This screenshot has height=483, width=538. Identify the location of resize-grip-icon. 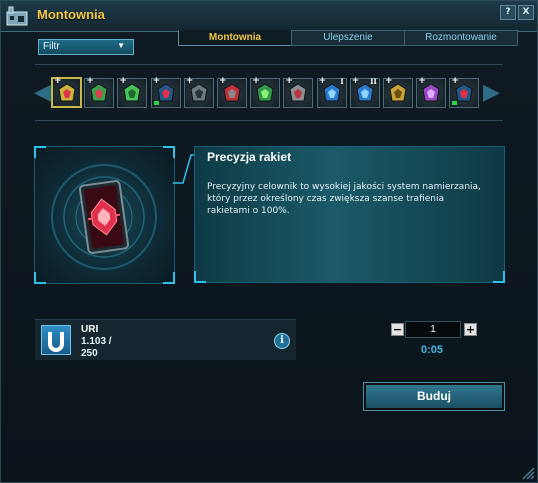
(528, 473).